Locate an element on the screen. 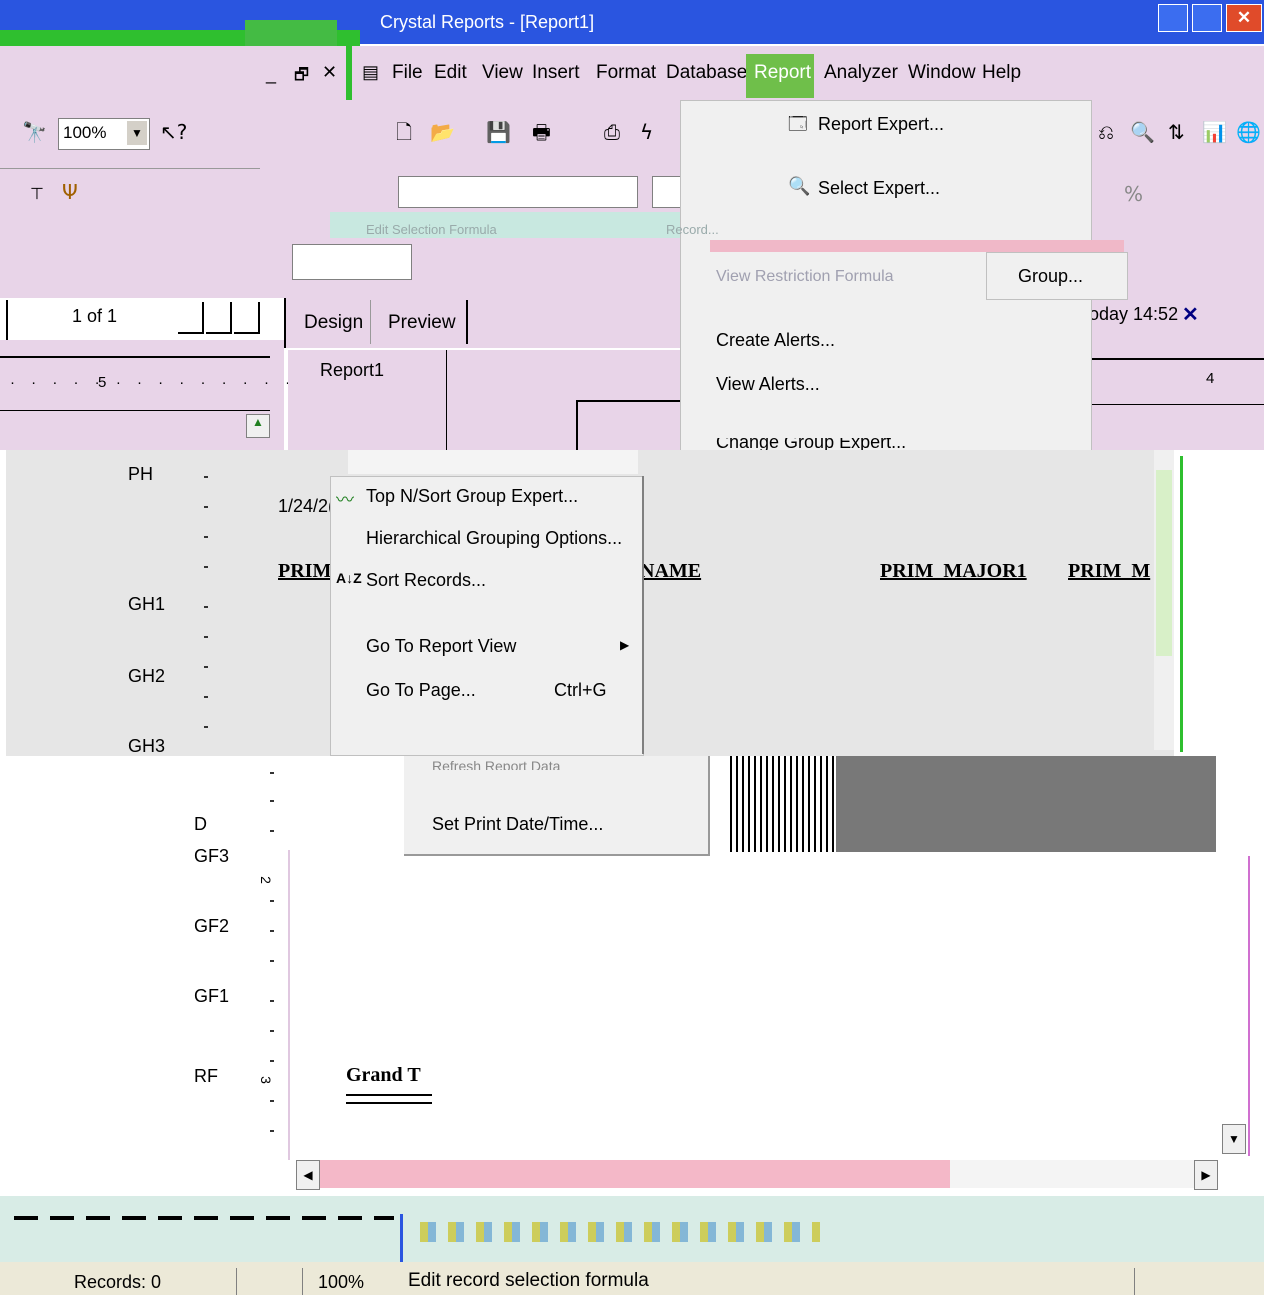 This screenshot has width=1264, height=1295. prim-m-field: PRIM_M is located at coordinates (1109, 571).